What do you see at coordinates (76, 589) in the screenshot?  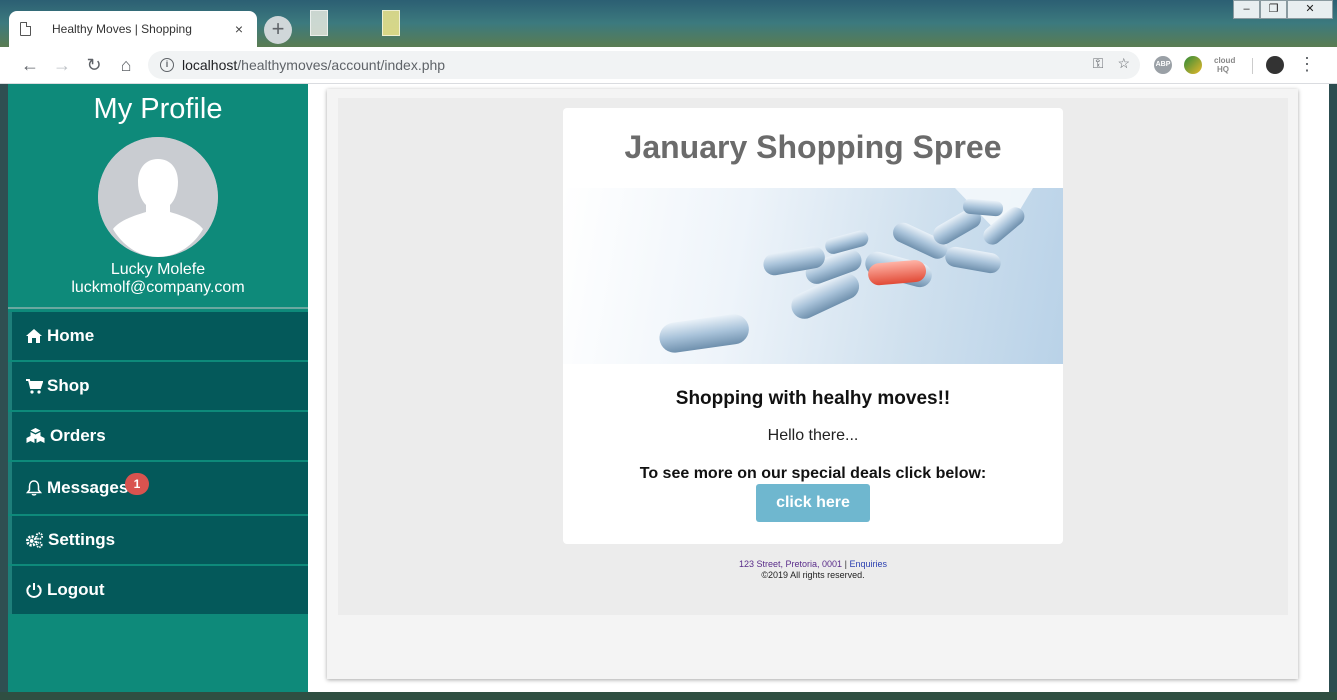 I see `sidebar-item-label: Logout` at bounding box center [76, 589].